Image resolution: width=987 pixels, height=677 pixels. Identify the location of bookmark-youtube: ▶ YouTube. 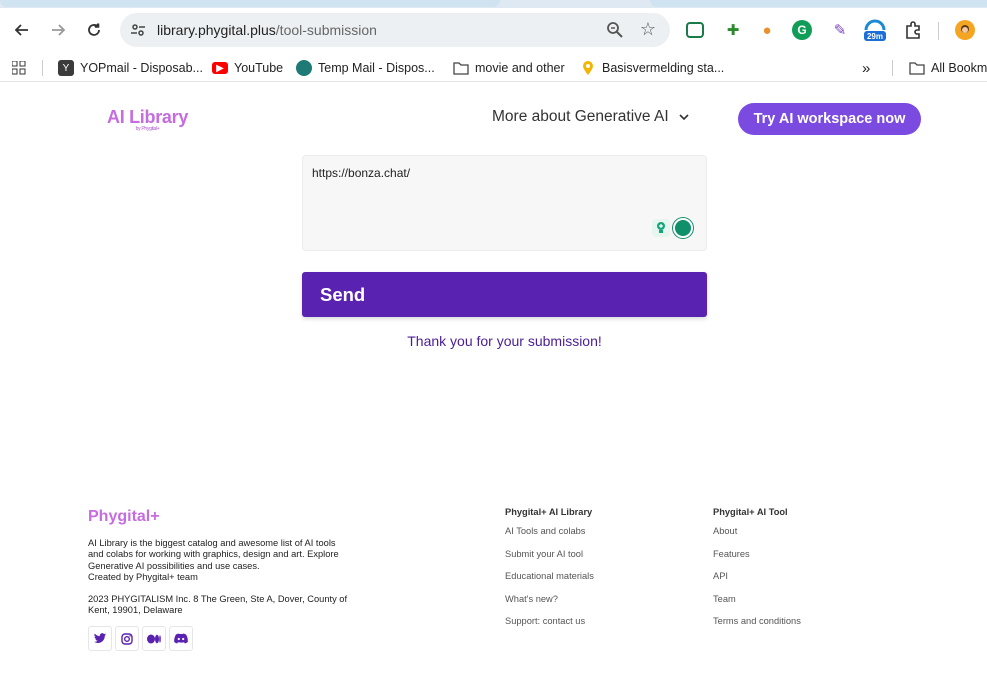
(247, 68).